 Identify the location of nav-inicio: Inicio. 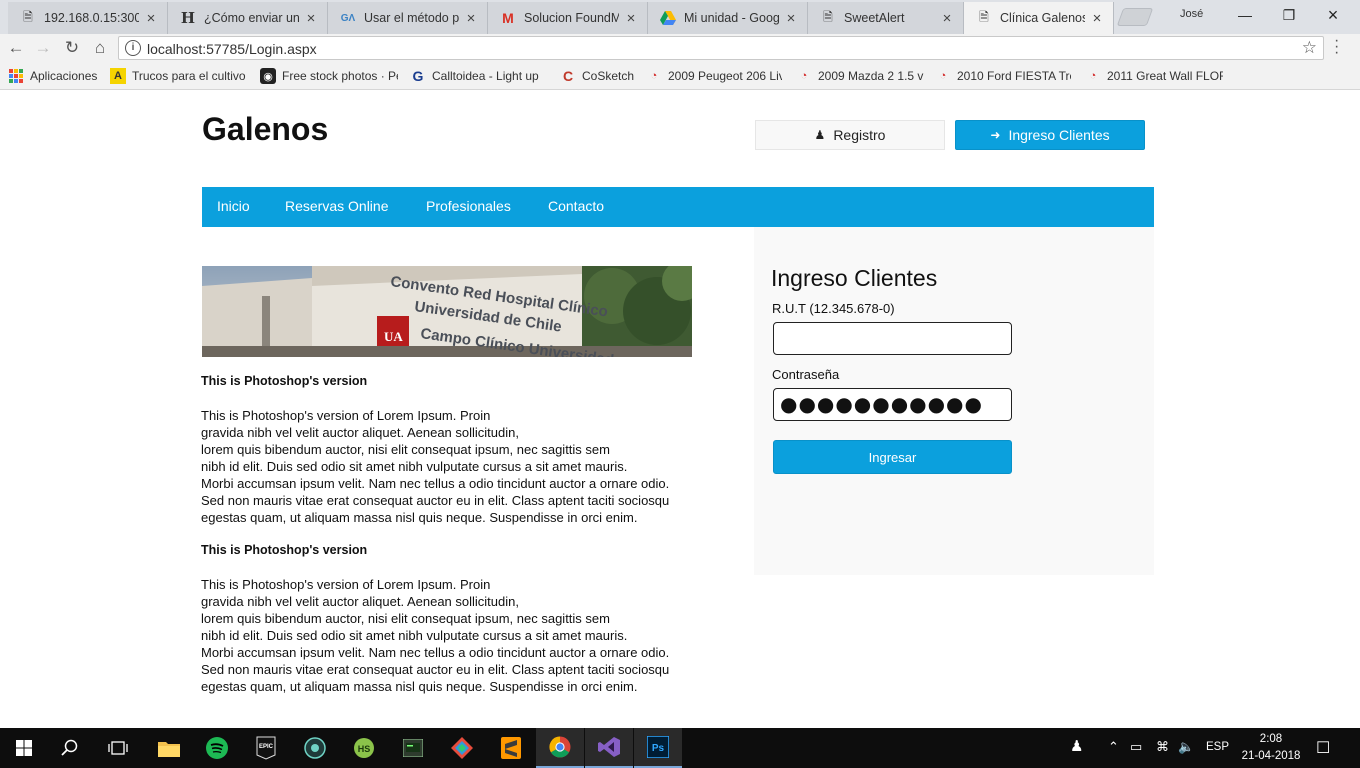
(233, 206).